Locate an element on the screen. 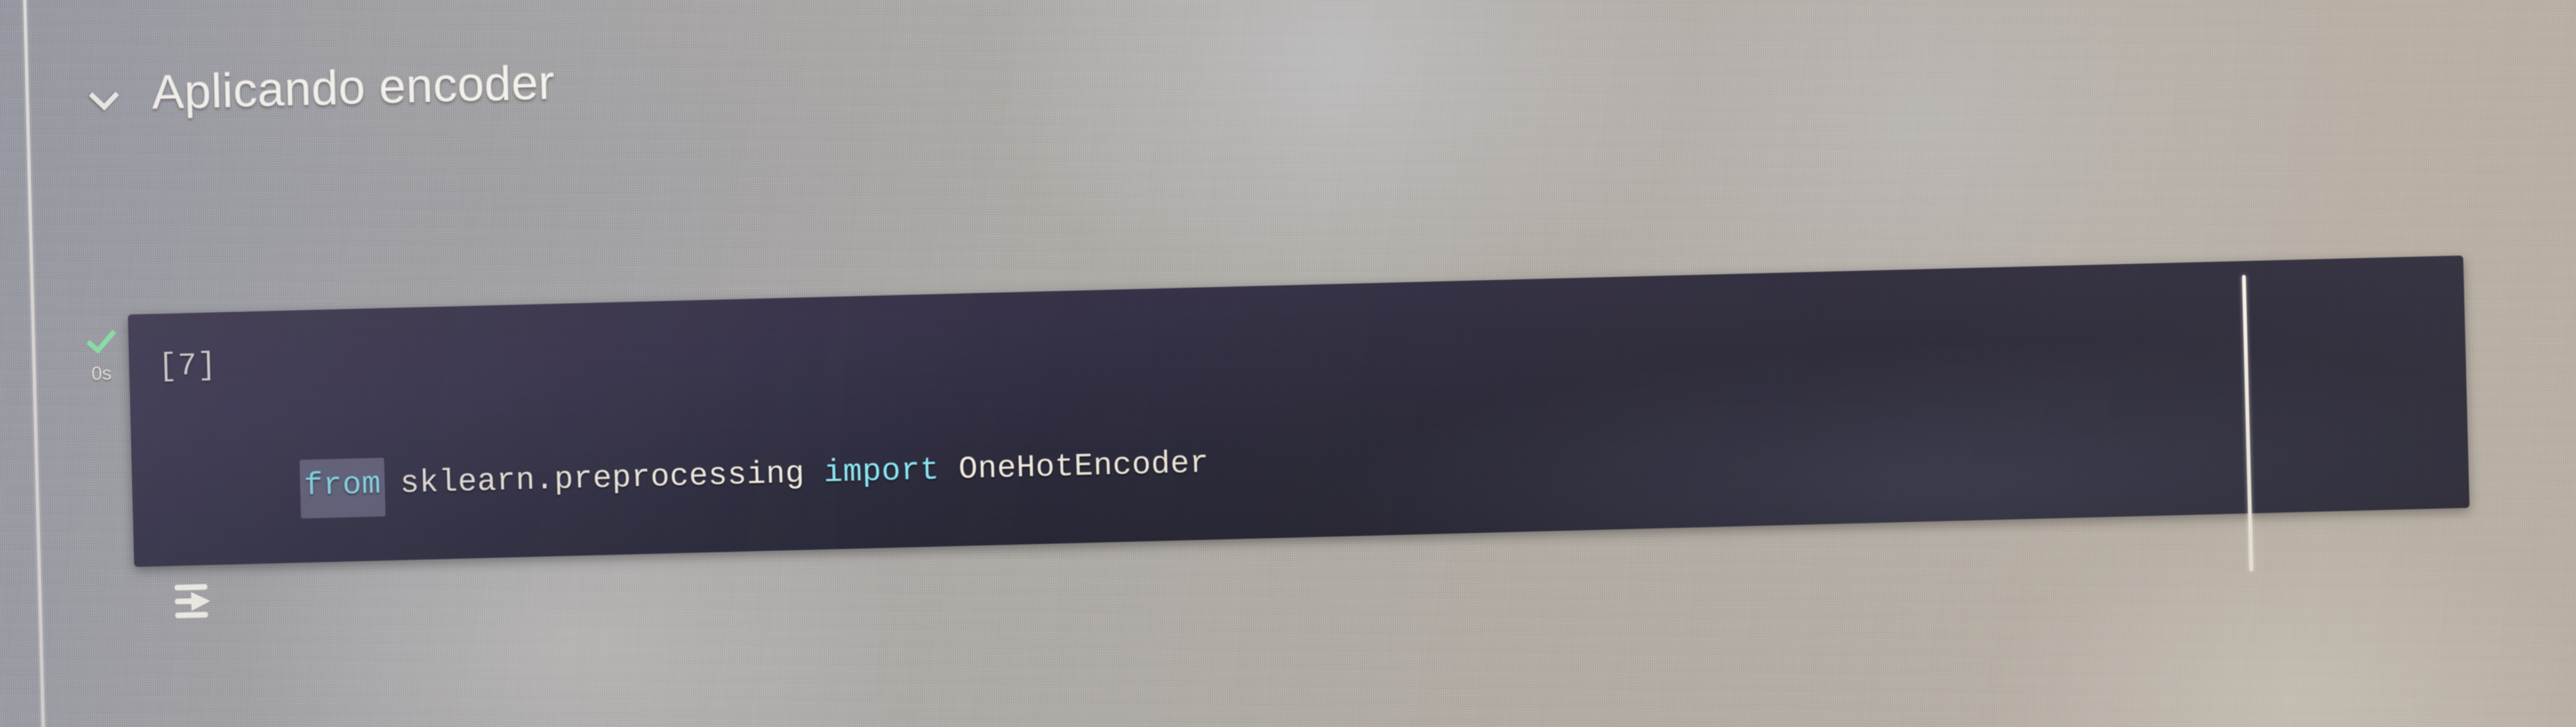  chevron-down-icon is located at coordinates (104, 93).